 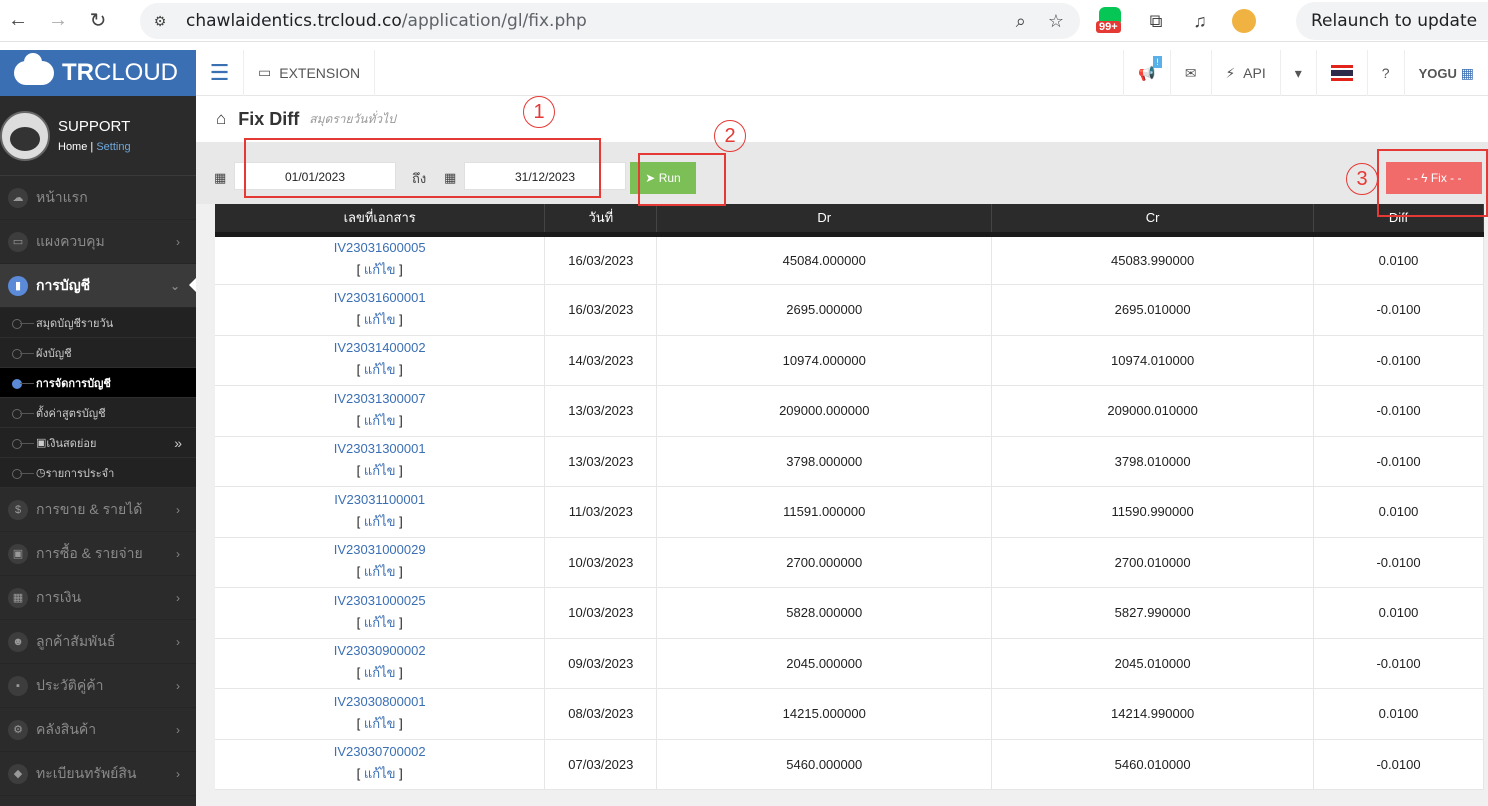 I want to click on cr-cell: 10974.010000, so click(x=1153, y=360).